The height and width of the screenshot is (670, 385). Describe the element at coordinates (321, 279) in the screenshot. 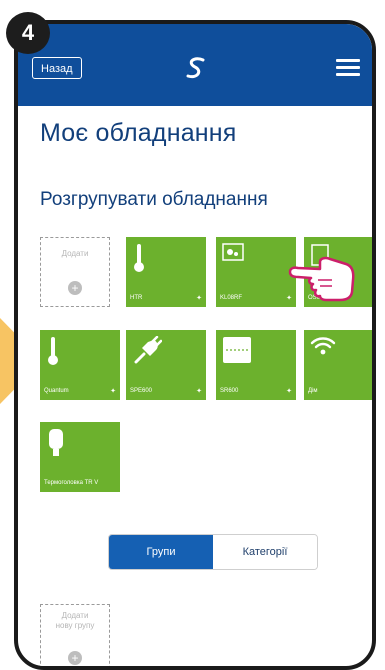

I see `hand-pointer-icon` at that location.